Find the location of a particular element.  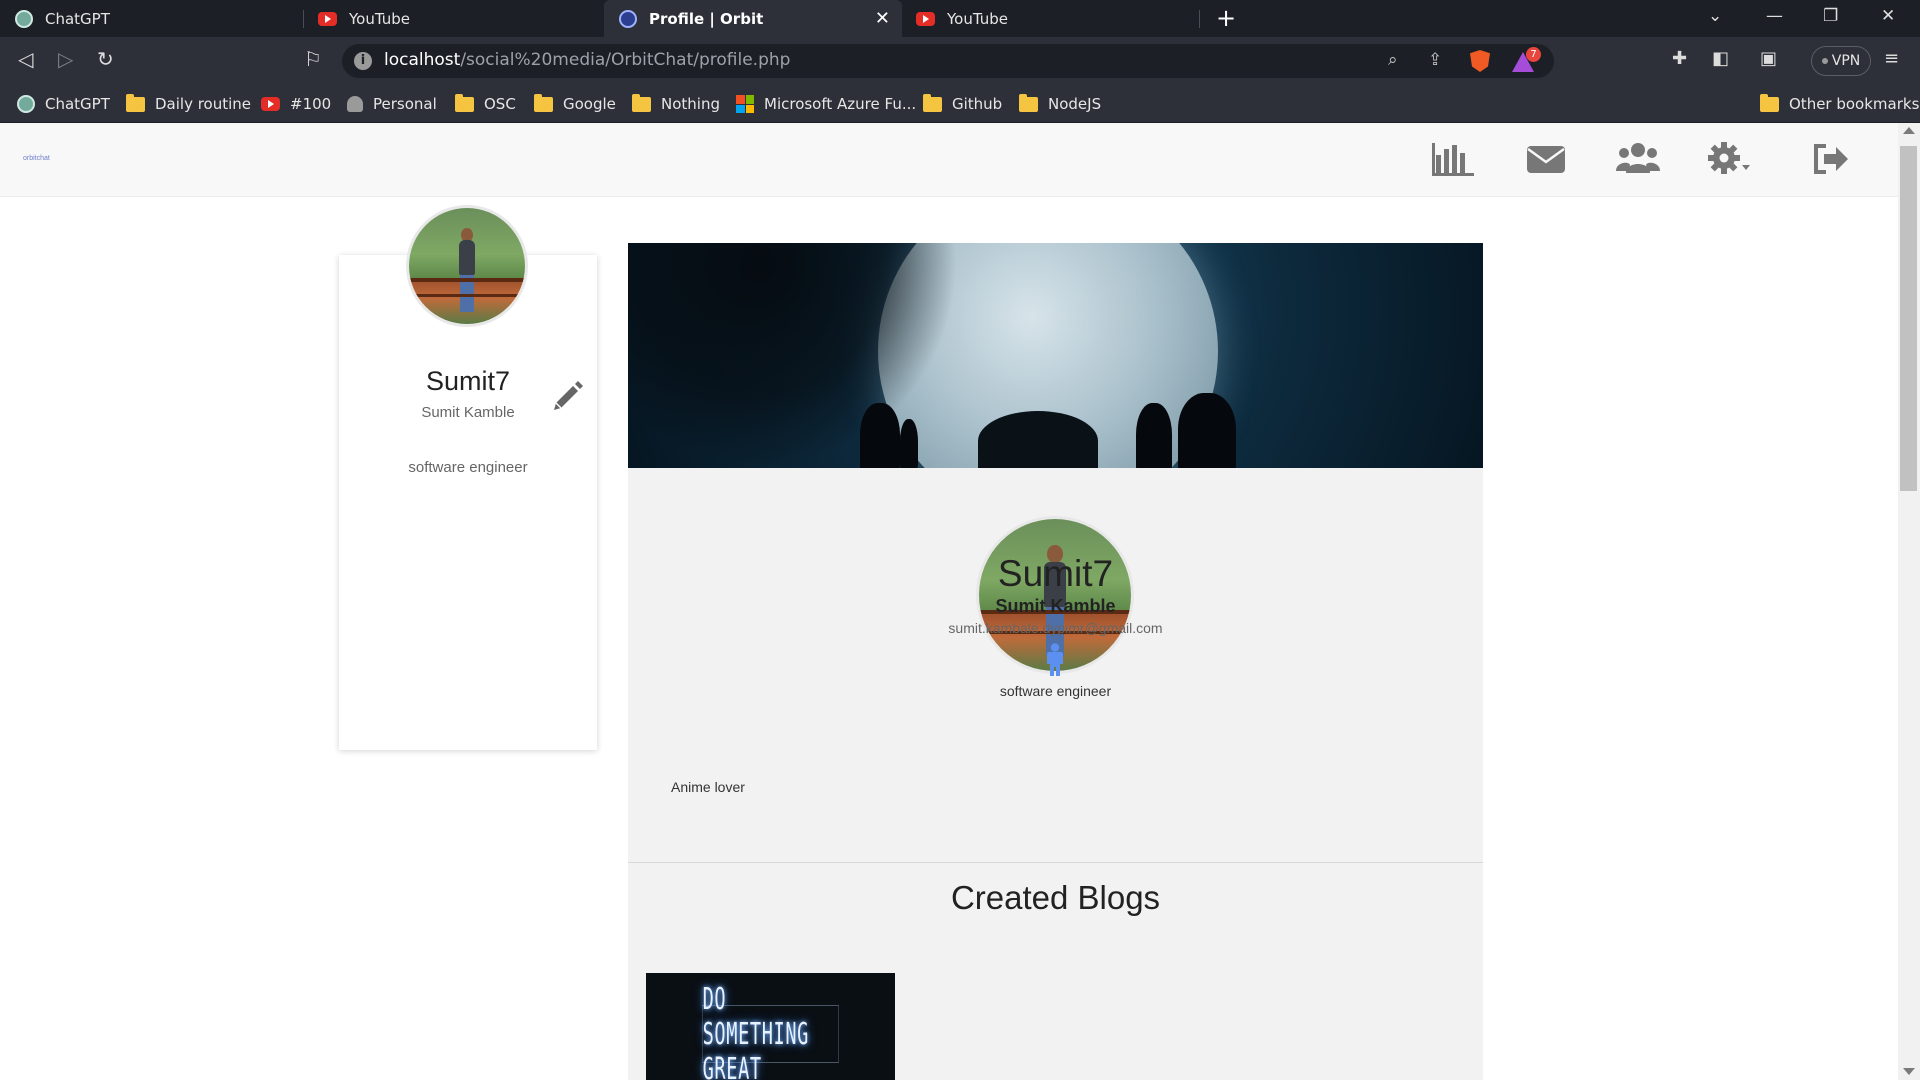

tab-search-icon: ⌄ is located at coordinates (1715, 16).